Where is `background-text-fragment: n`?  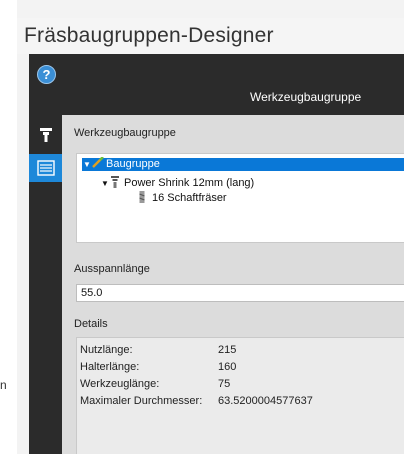 background-text-fragment: n is located at coordinates (3, 385).